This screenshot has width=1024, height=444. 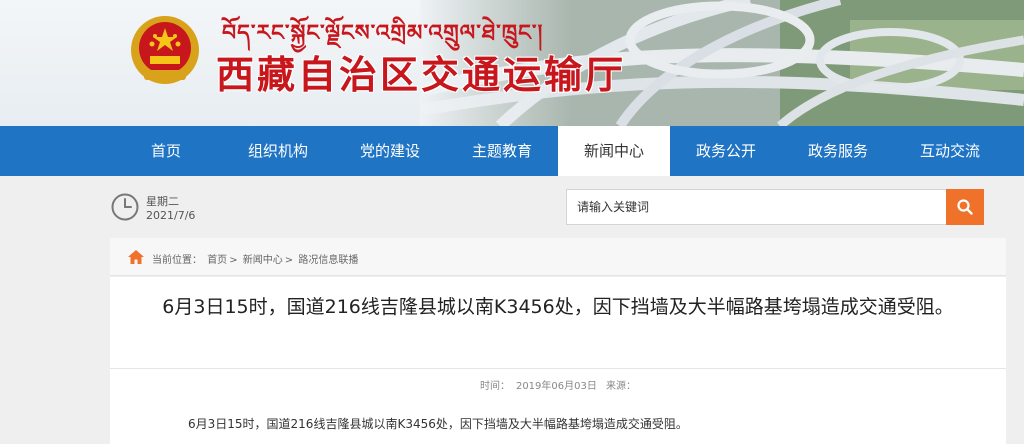 I want to click on site-name: 西藏自治区交通运输厅, so click(x=421, y=74).